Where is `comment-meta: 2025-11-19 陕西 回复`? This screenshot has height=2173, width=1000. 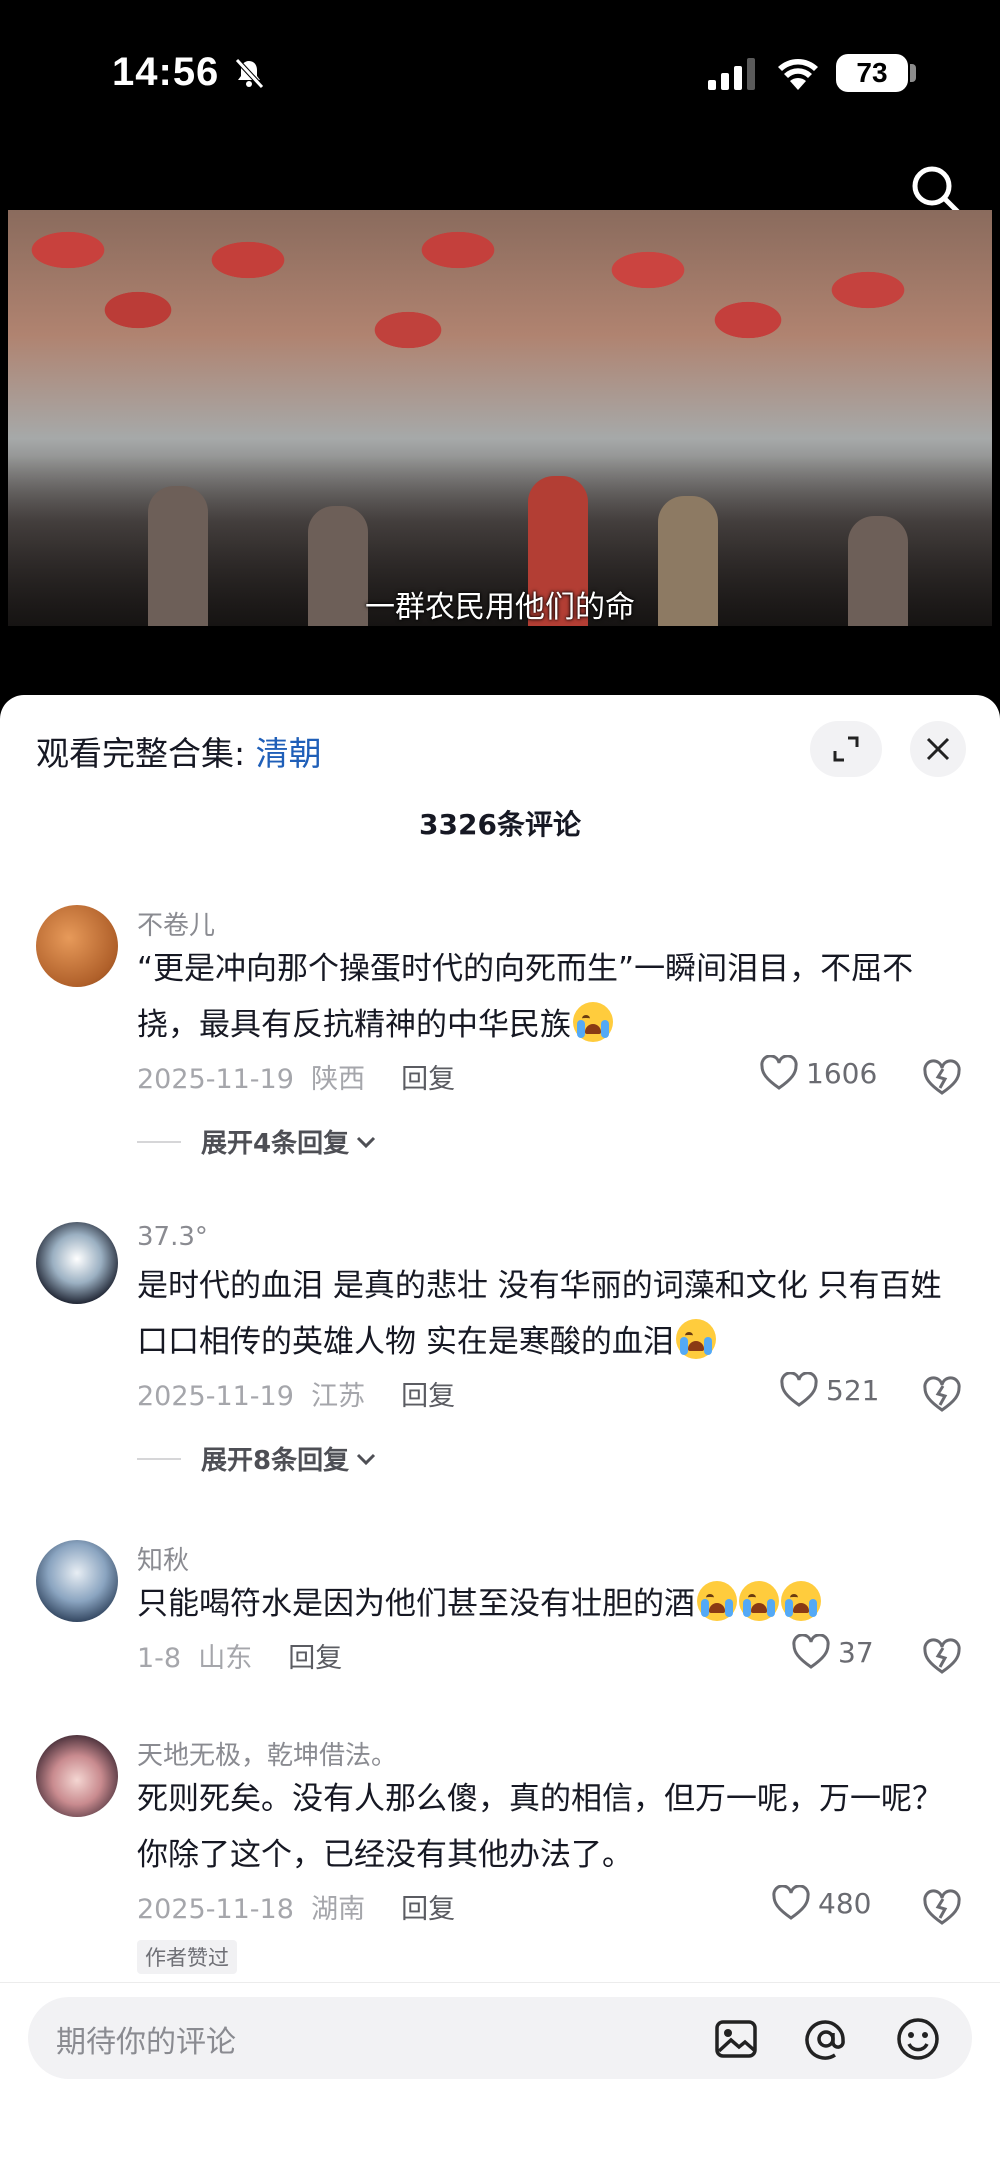 comment-meta: 2025-11-19 陕西 回复 is located at coordinates (296, 1076).